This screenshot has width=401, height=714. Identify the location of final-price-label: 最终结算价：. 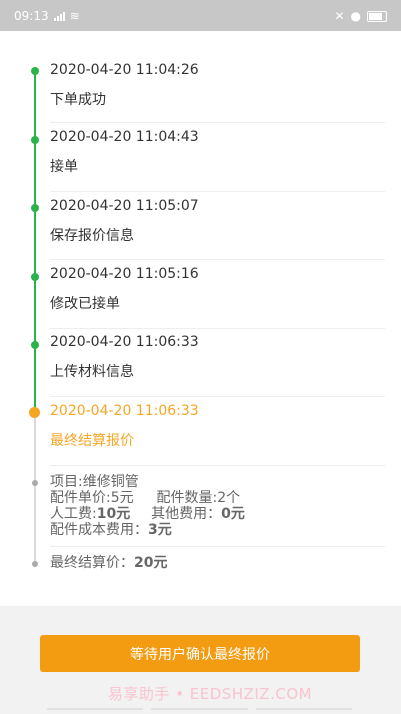
(92, 563).